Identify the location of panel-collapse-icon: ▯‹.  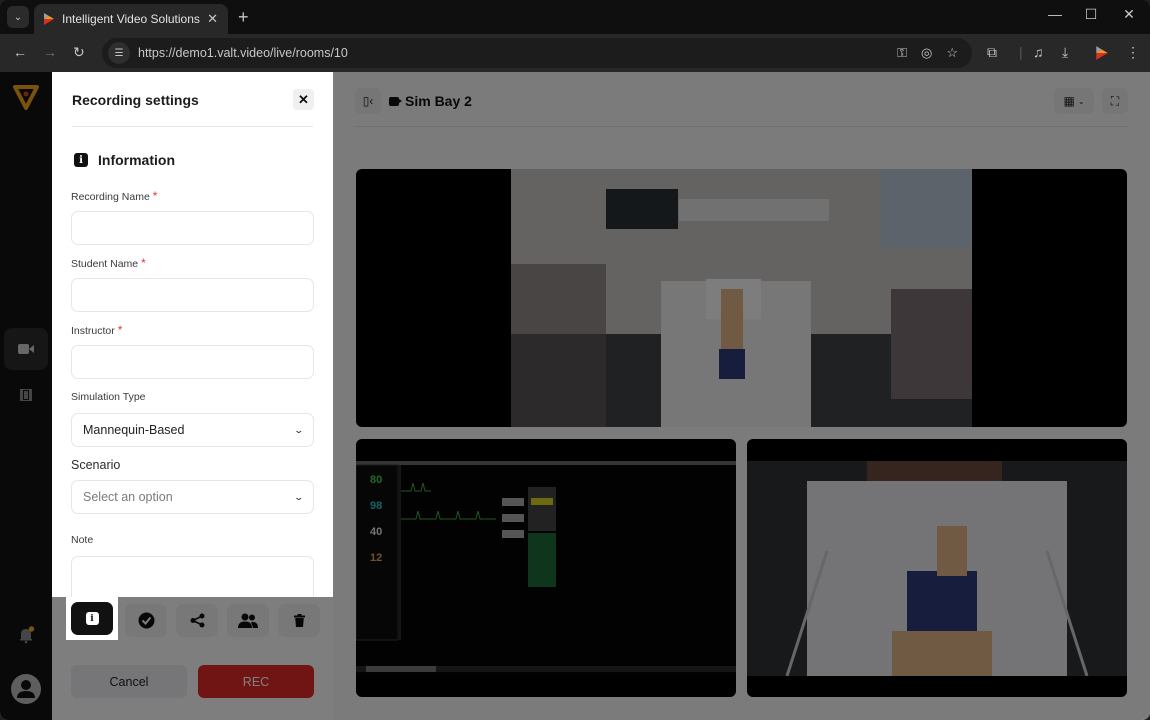
(368, 101).